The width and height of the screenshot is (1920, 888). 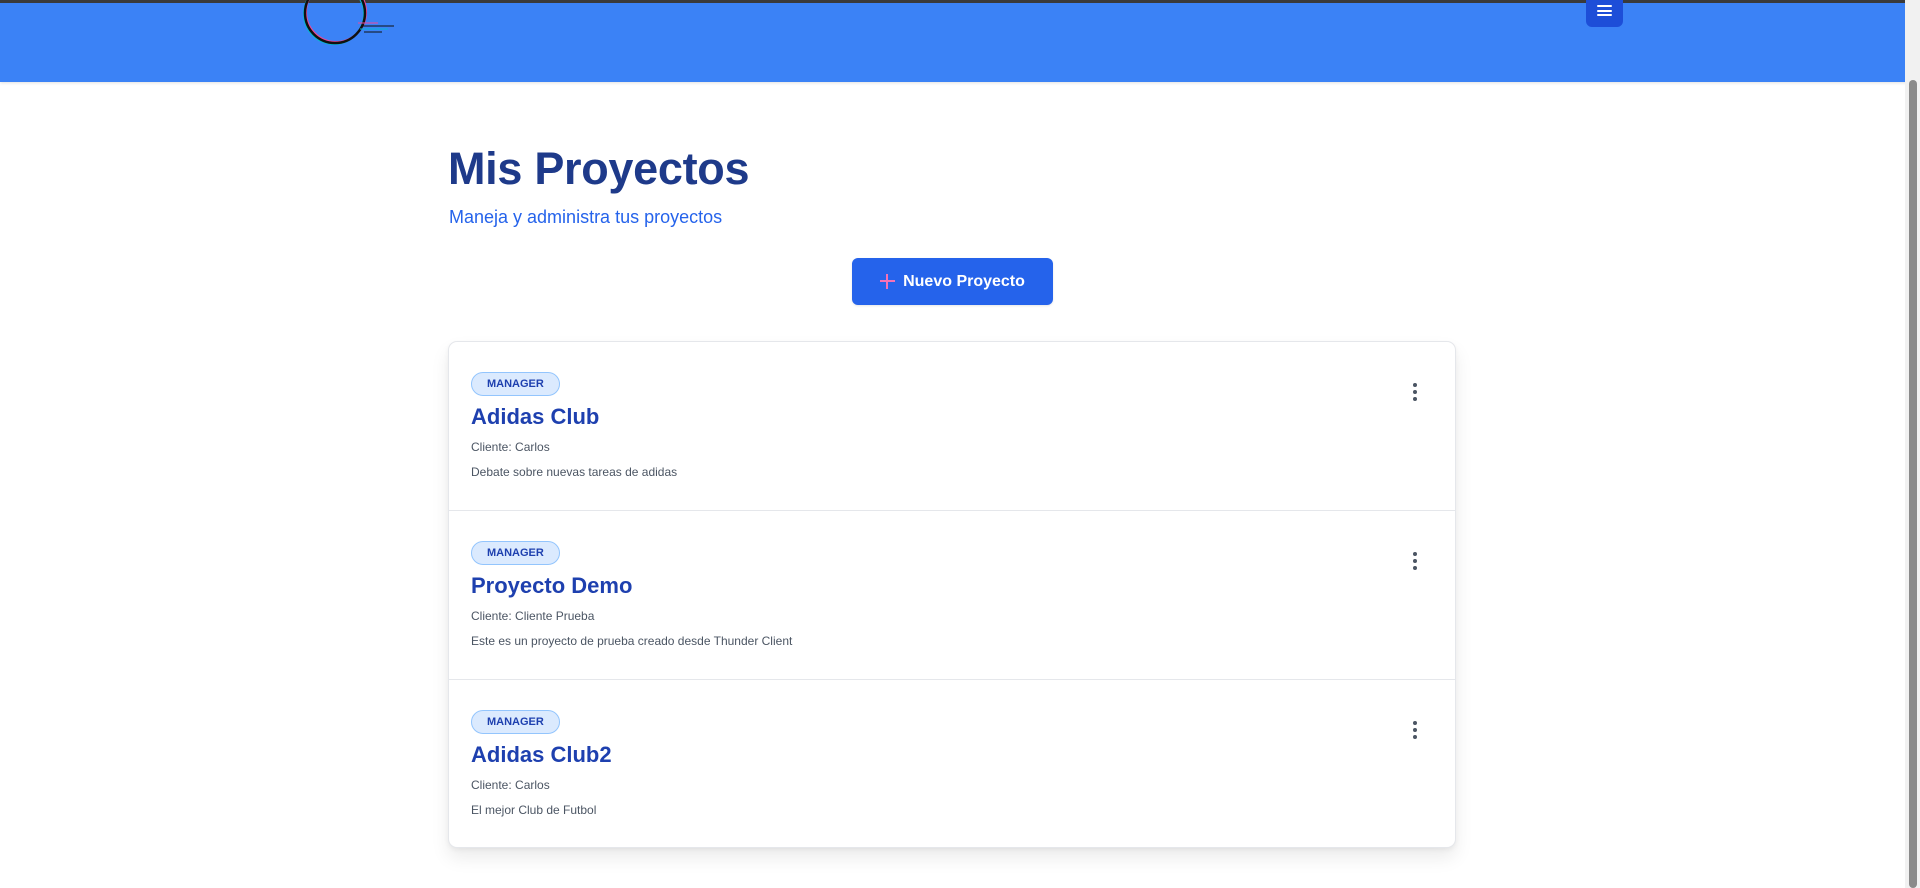 I want to click on page-title: Mis Proyectos, so click(x=599, y=168).